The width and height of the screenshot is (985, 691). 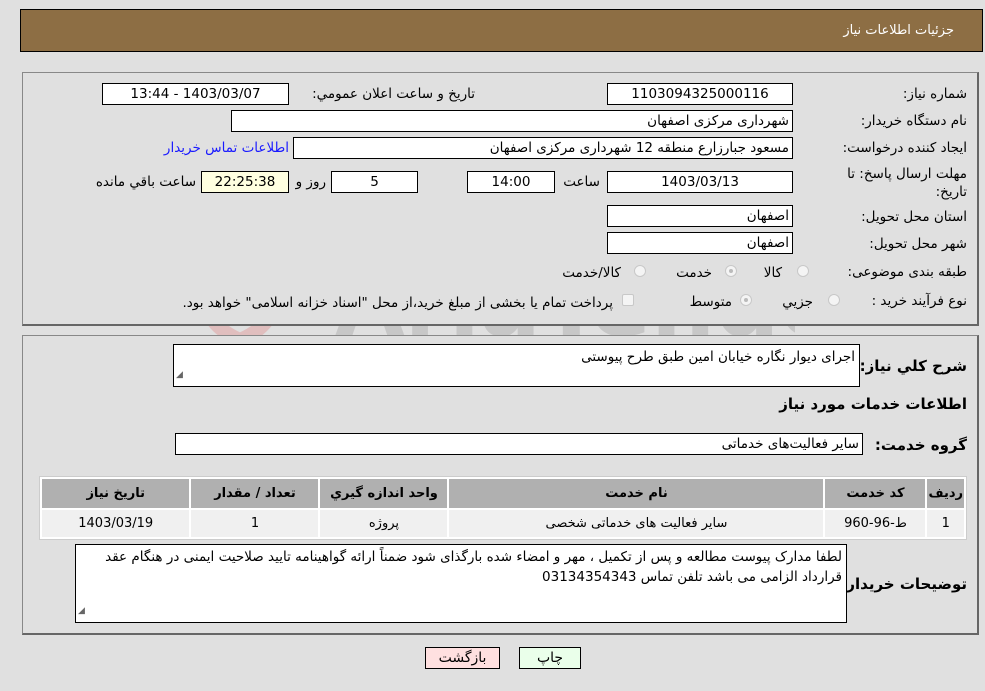 I want to click on purchase-radio-medium, so click(x=746, y=300).